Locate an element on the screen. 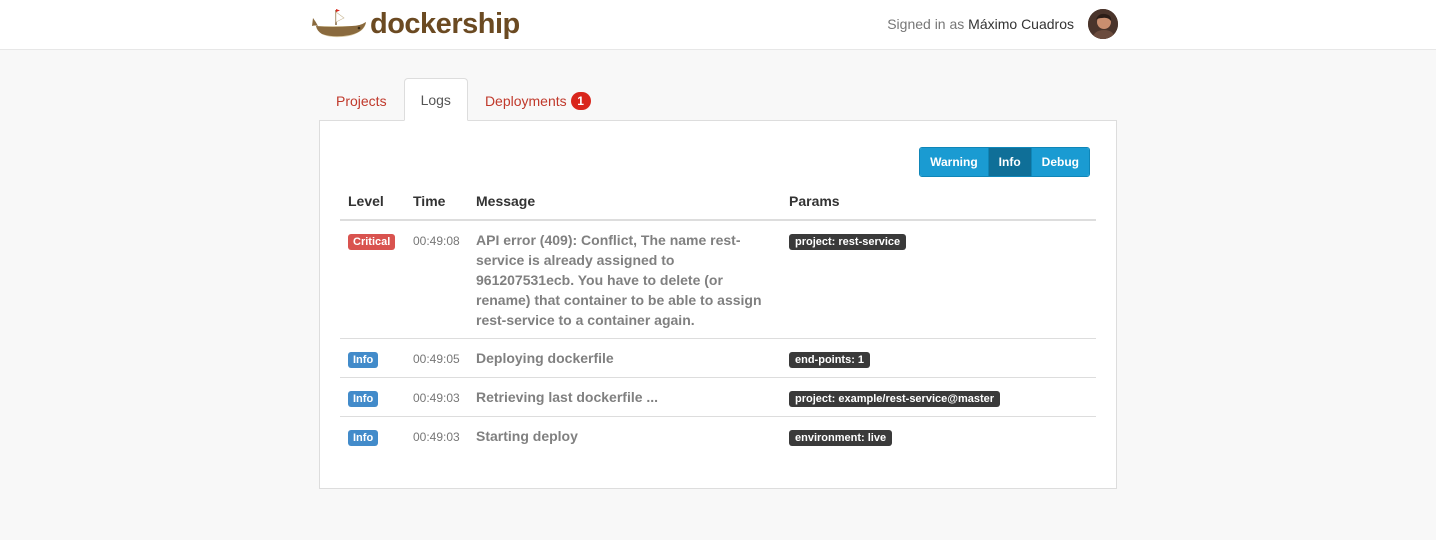  filter-info-button: Info is located at coordinates (1009, 162).